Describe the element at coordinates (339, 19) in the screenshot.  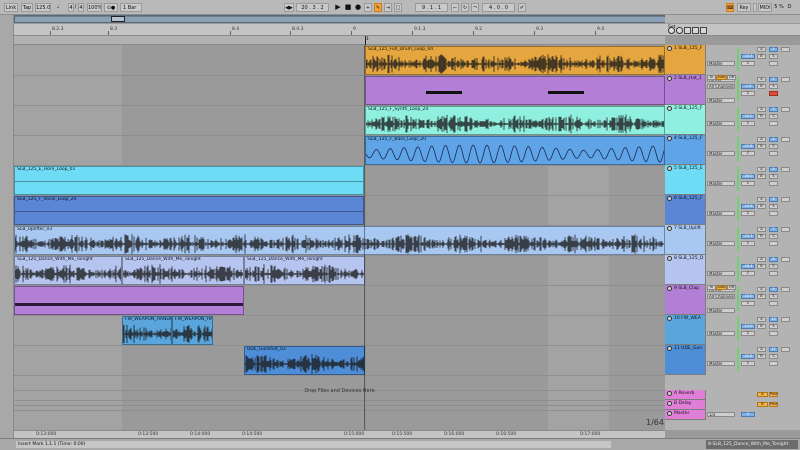
I see `arrangement-overview` at that location.